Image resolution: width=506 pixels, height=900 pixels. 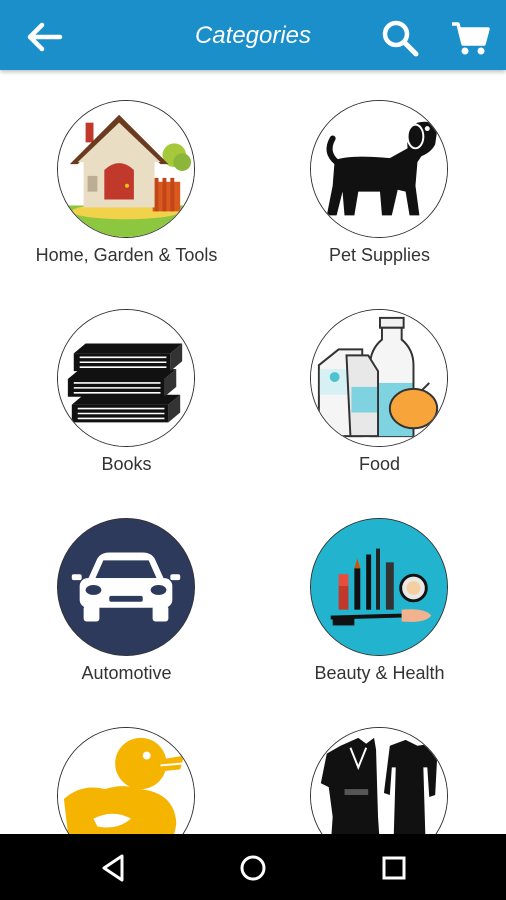 I want to click on nav-home-button, so click(x=253, y=868).